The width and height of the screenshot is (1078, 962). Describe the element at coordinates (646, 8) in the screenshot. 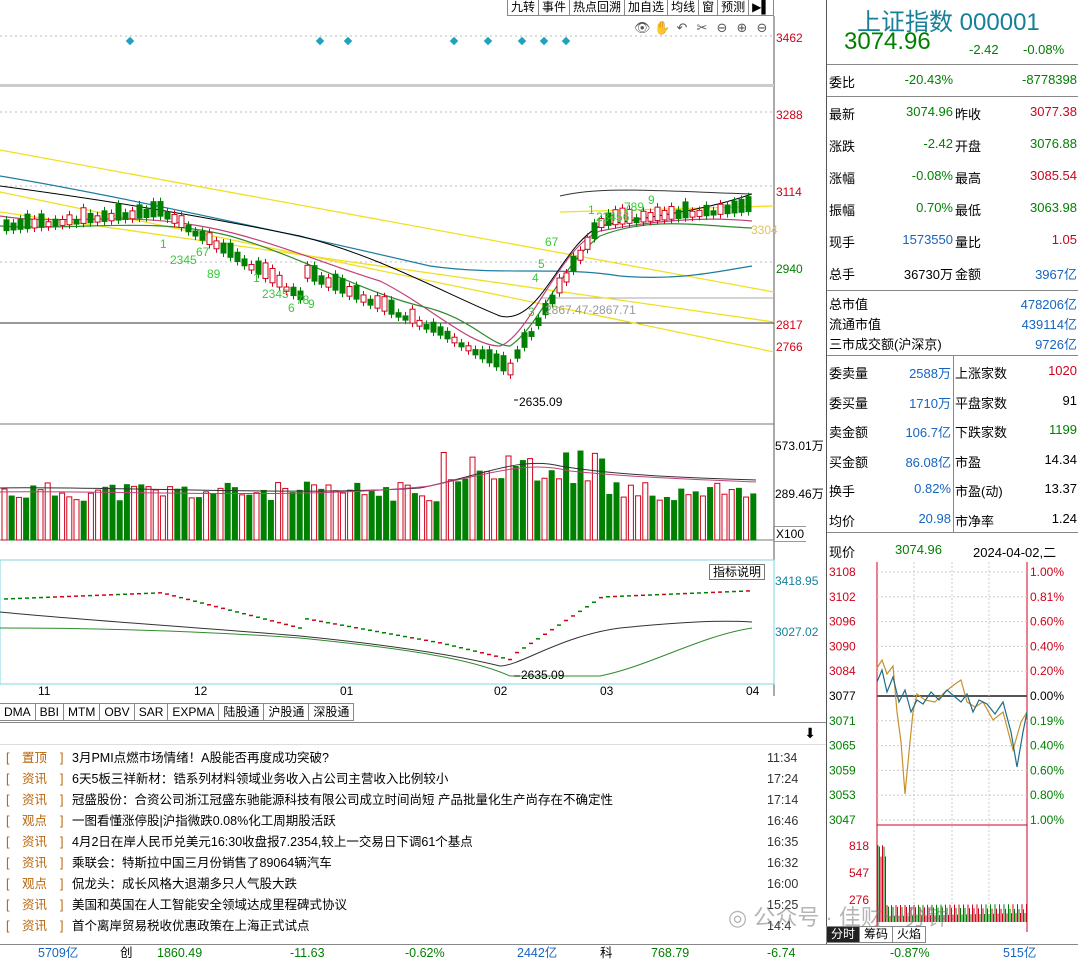

I see `toolbar-add-watch-button: 加自选` at that location.